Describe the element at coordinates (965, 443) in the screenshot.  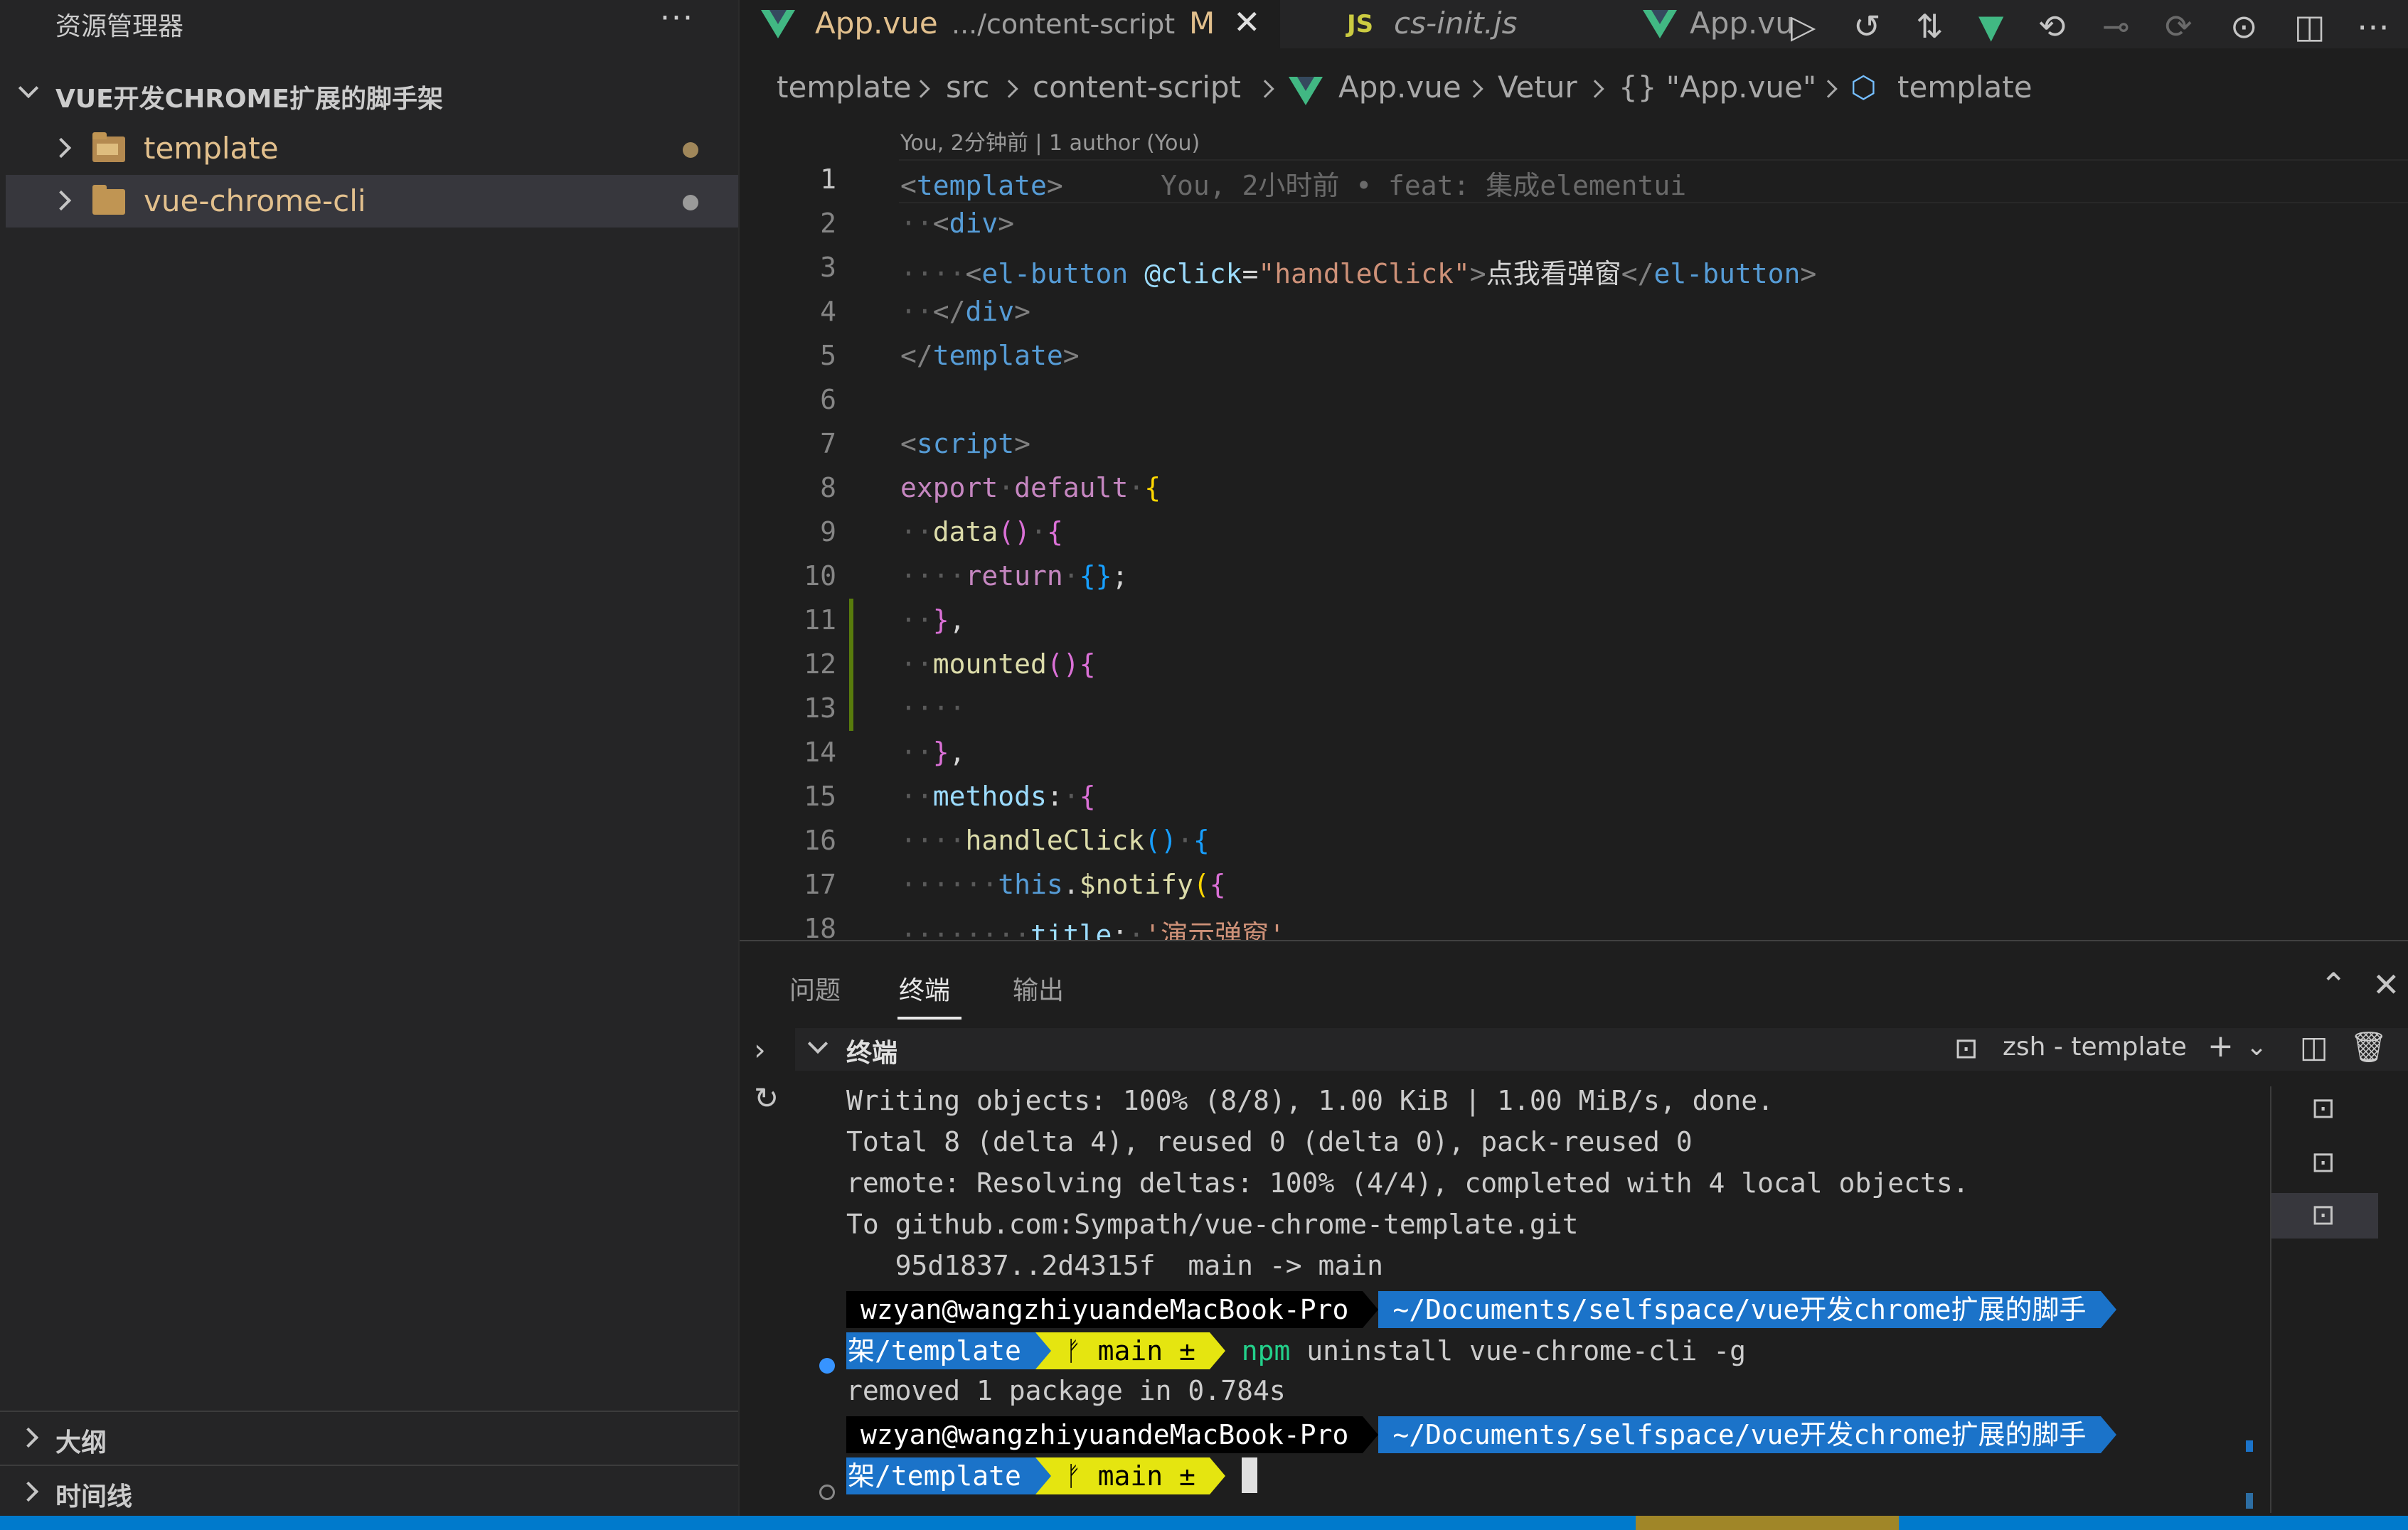
I see `code-text: <script>` at that location.